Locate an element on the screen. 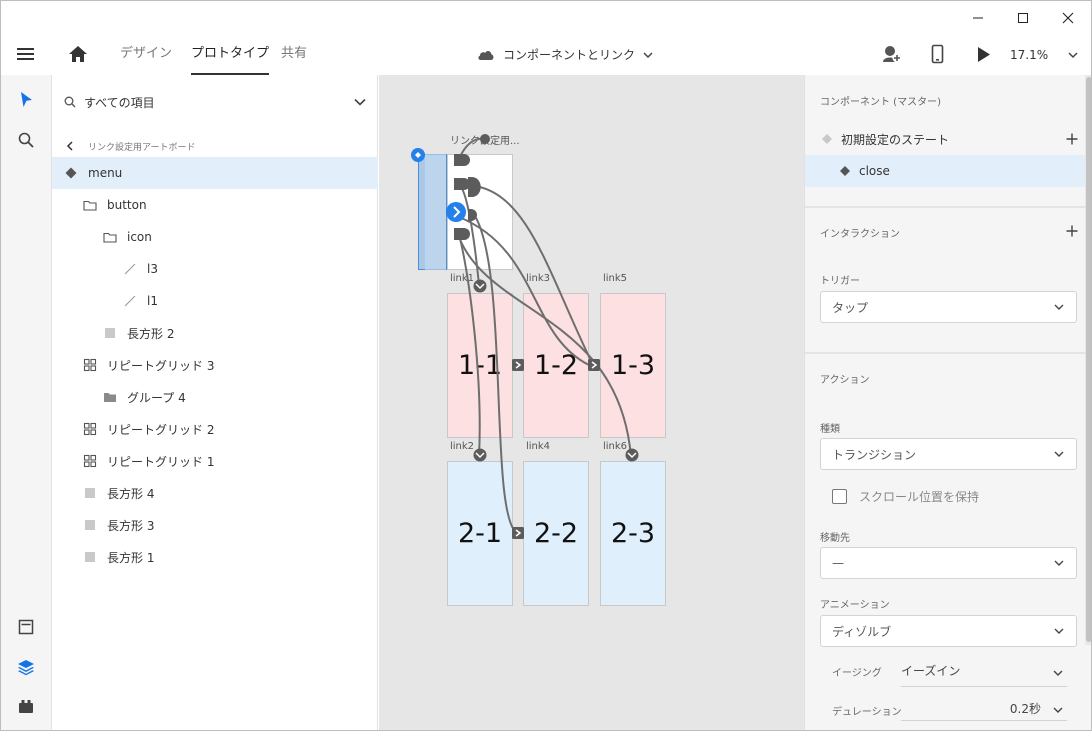 The image size is (1092, 731). layers-panel-button is located at coordinates (26, 667).